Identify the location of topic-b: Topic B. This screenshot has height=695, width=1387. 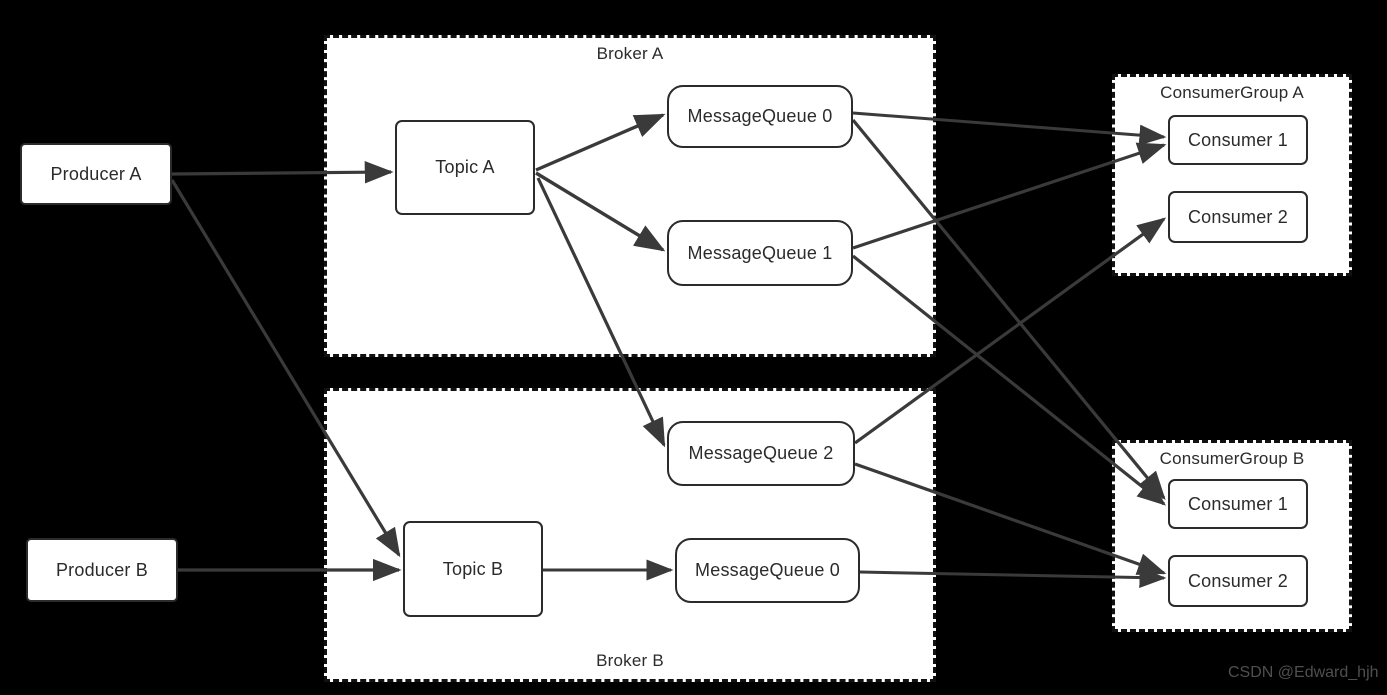
(473, 569).